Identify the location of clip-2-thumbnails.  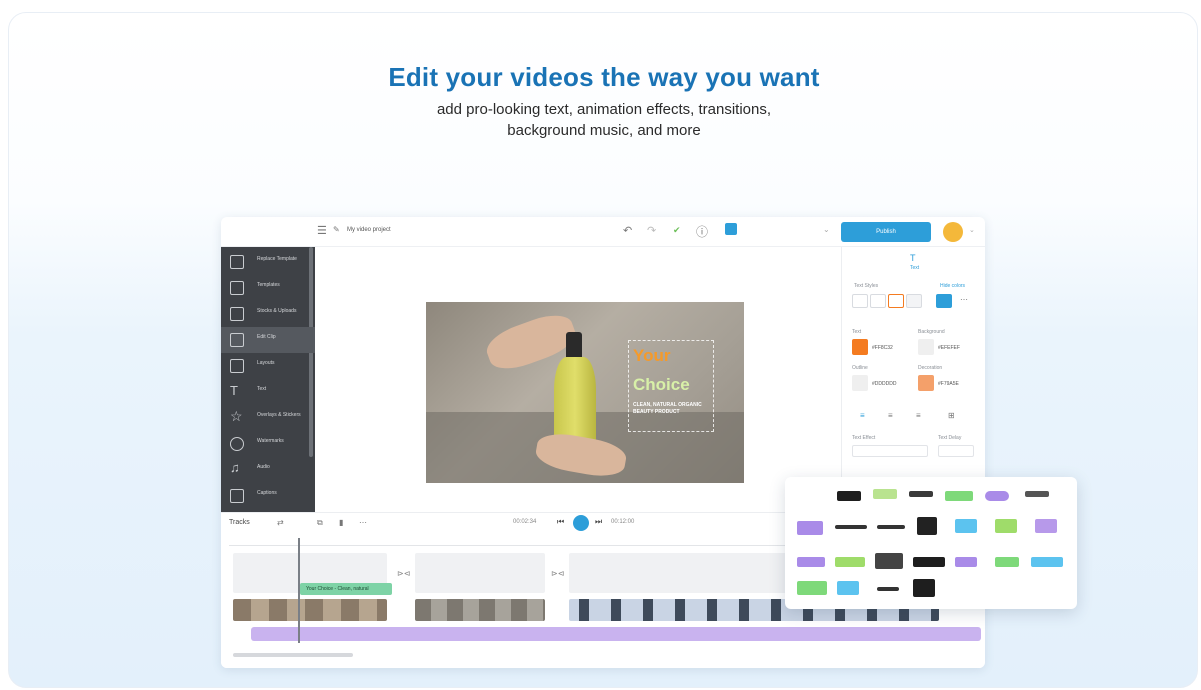
(480, 610).